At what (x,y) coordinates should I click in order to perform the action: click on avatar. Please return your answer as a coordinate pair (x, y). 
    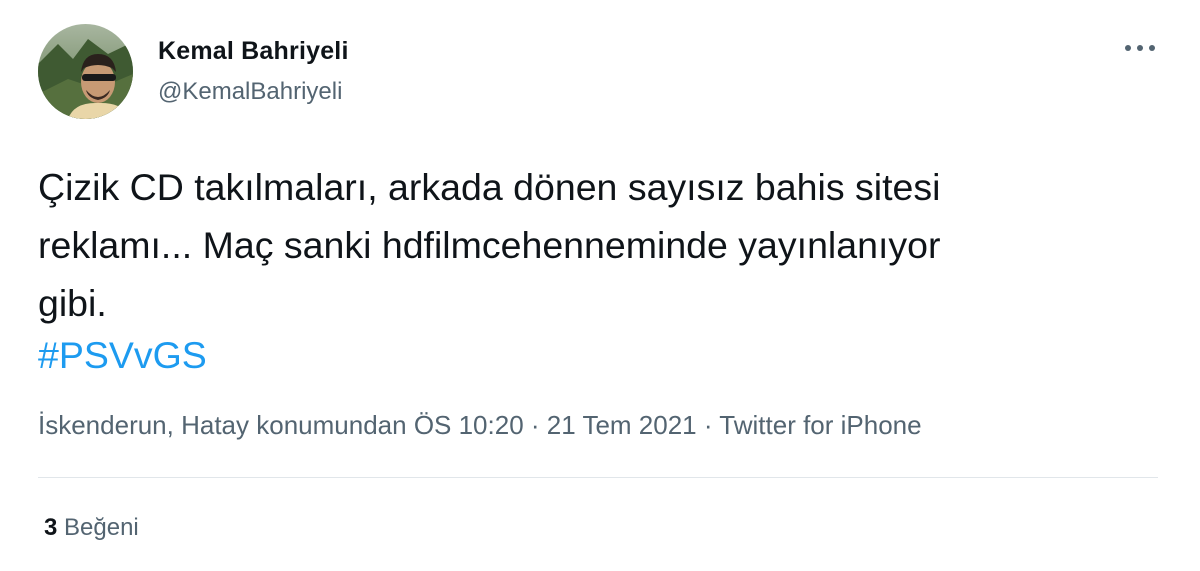
    Looking at the image, I should click on (85, 71).